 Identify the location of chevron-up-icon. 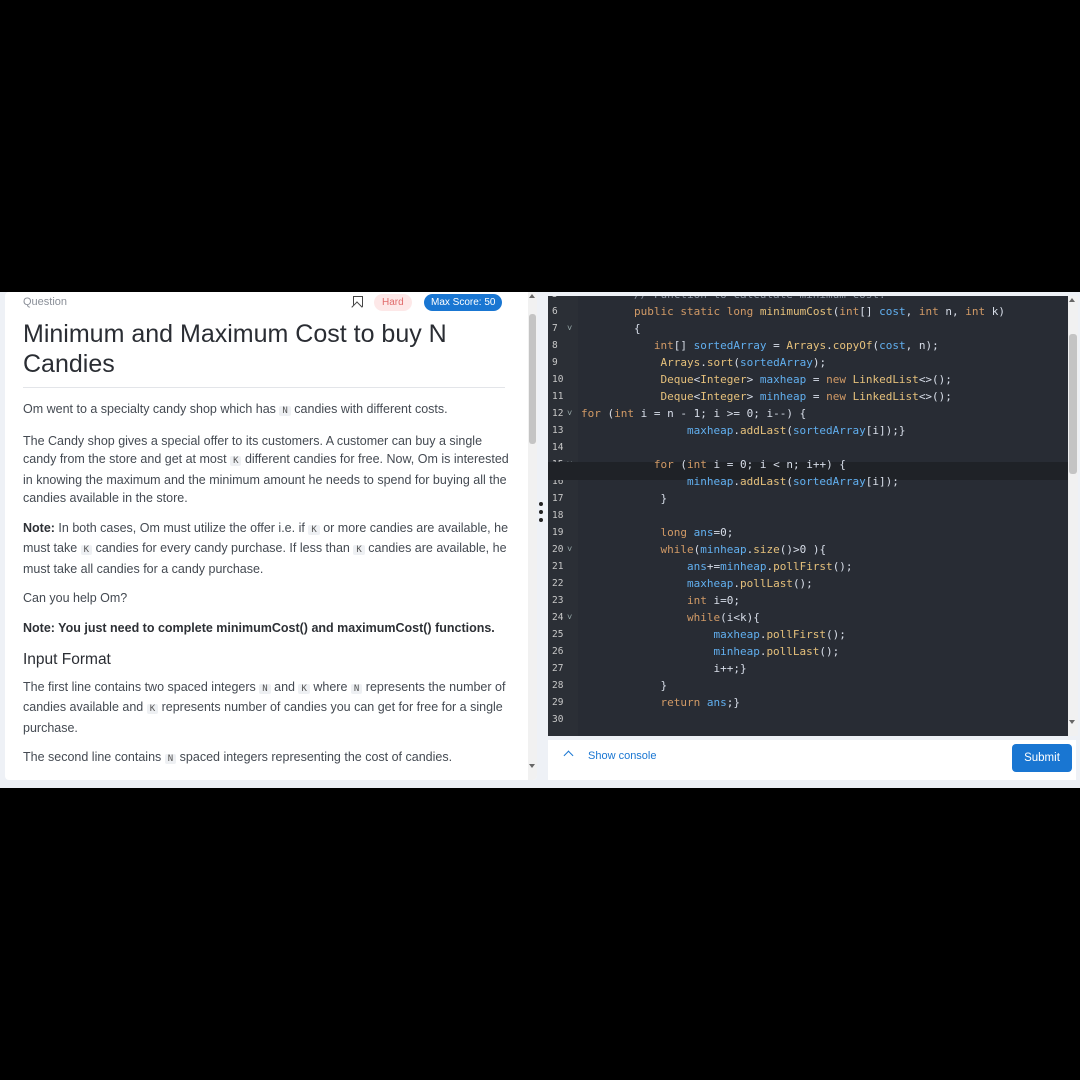
(568, 755).